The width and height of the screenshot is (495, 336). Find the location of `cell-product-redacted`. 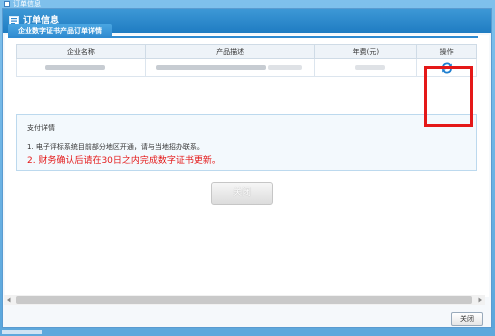

cell-product-redacted is located at coordinates (230, 67).